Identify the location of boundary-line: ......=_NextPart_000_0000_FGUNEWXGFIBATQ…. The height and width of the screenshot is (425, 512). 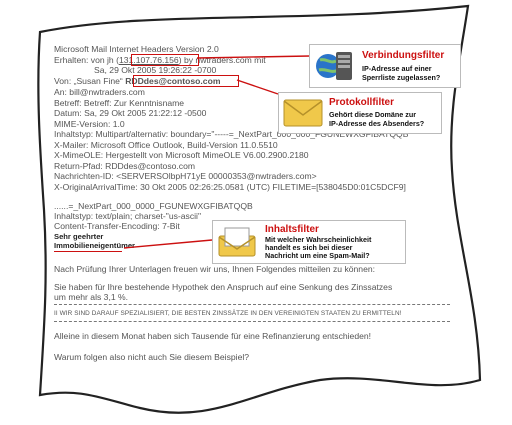
(153, 206).